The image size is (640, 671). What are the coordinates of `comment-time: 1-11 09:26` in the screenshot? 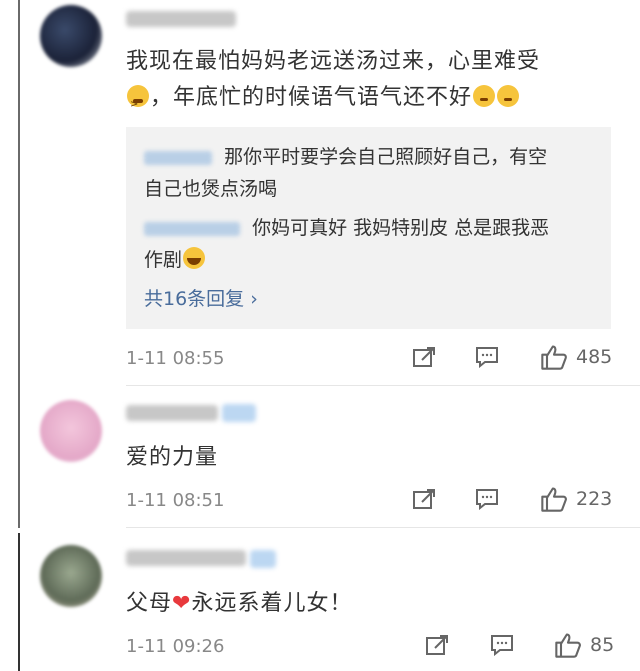 It's located at (175, 646).